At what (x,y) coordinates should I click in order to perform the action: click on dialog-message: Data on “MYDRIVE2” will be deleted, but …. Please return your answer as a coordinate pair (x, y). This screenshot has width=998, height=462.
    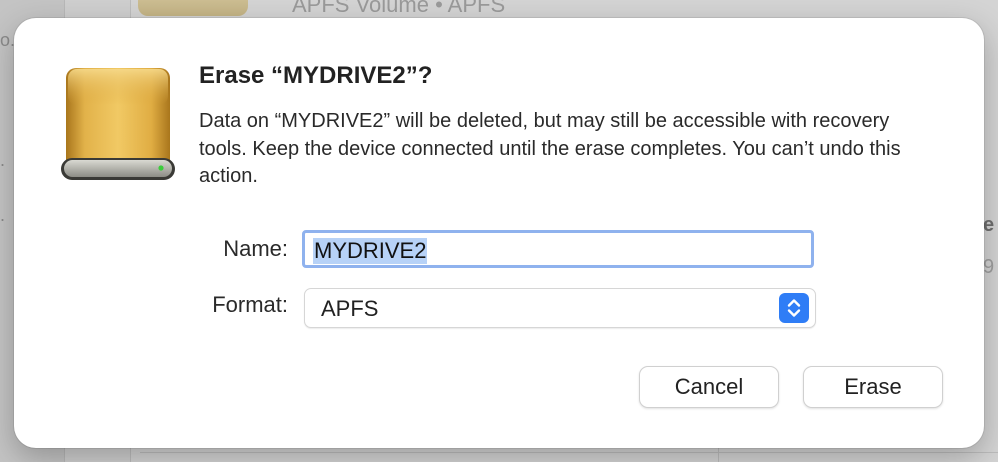
    Looking at the image, I should click on (550, 148).